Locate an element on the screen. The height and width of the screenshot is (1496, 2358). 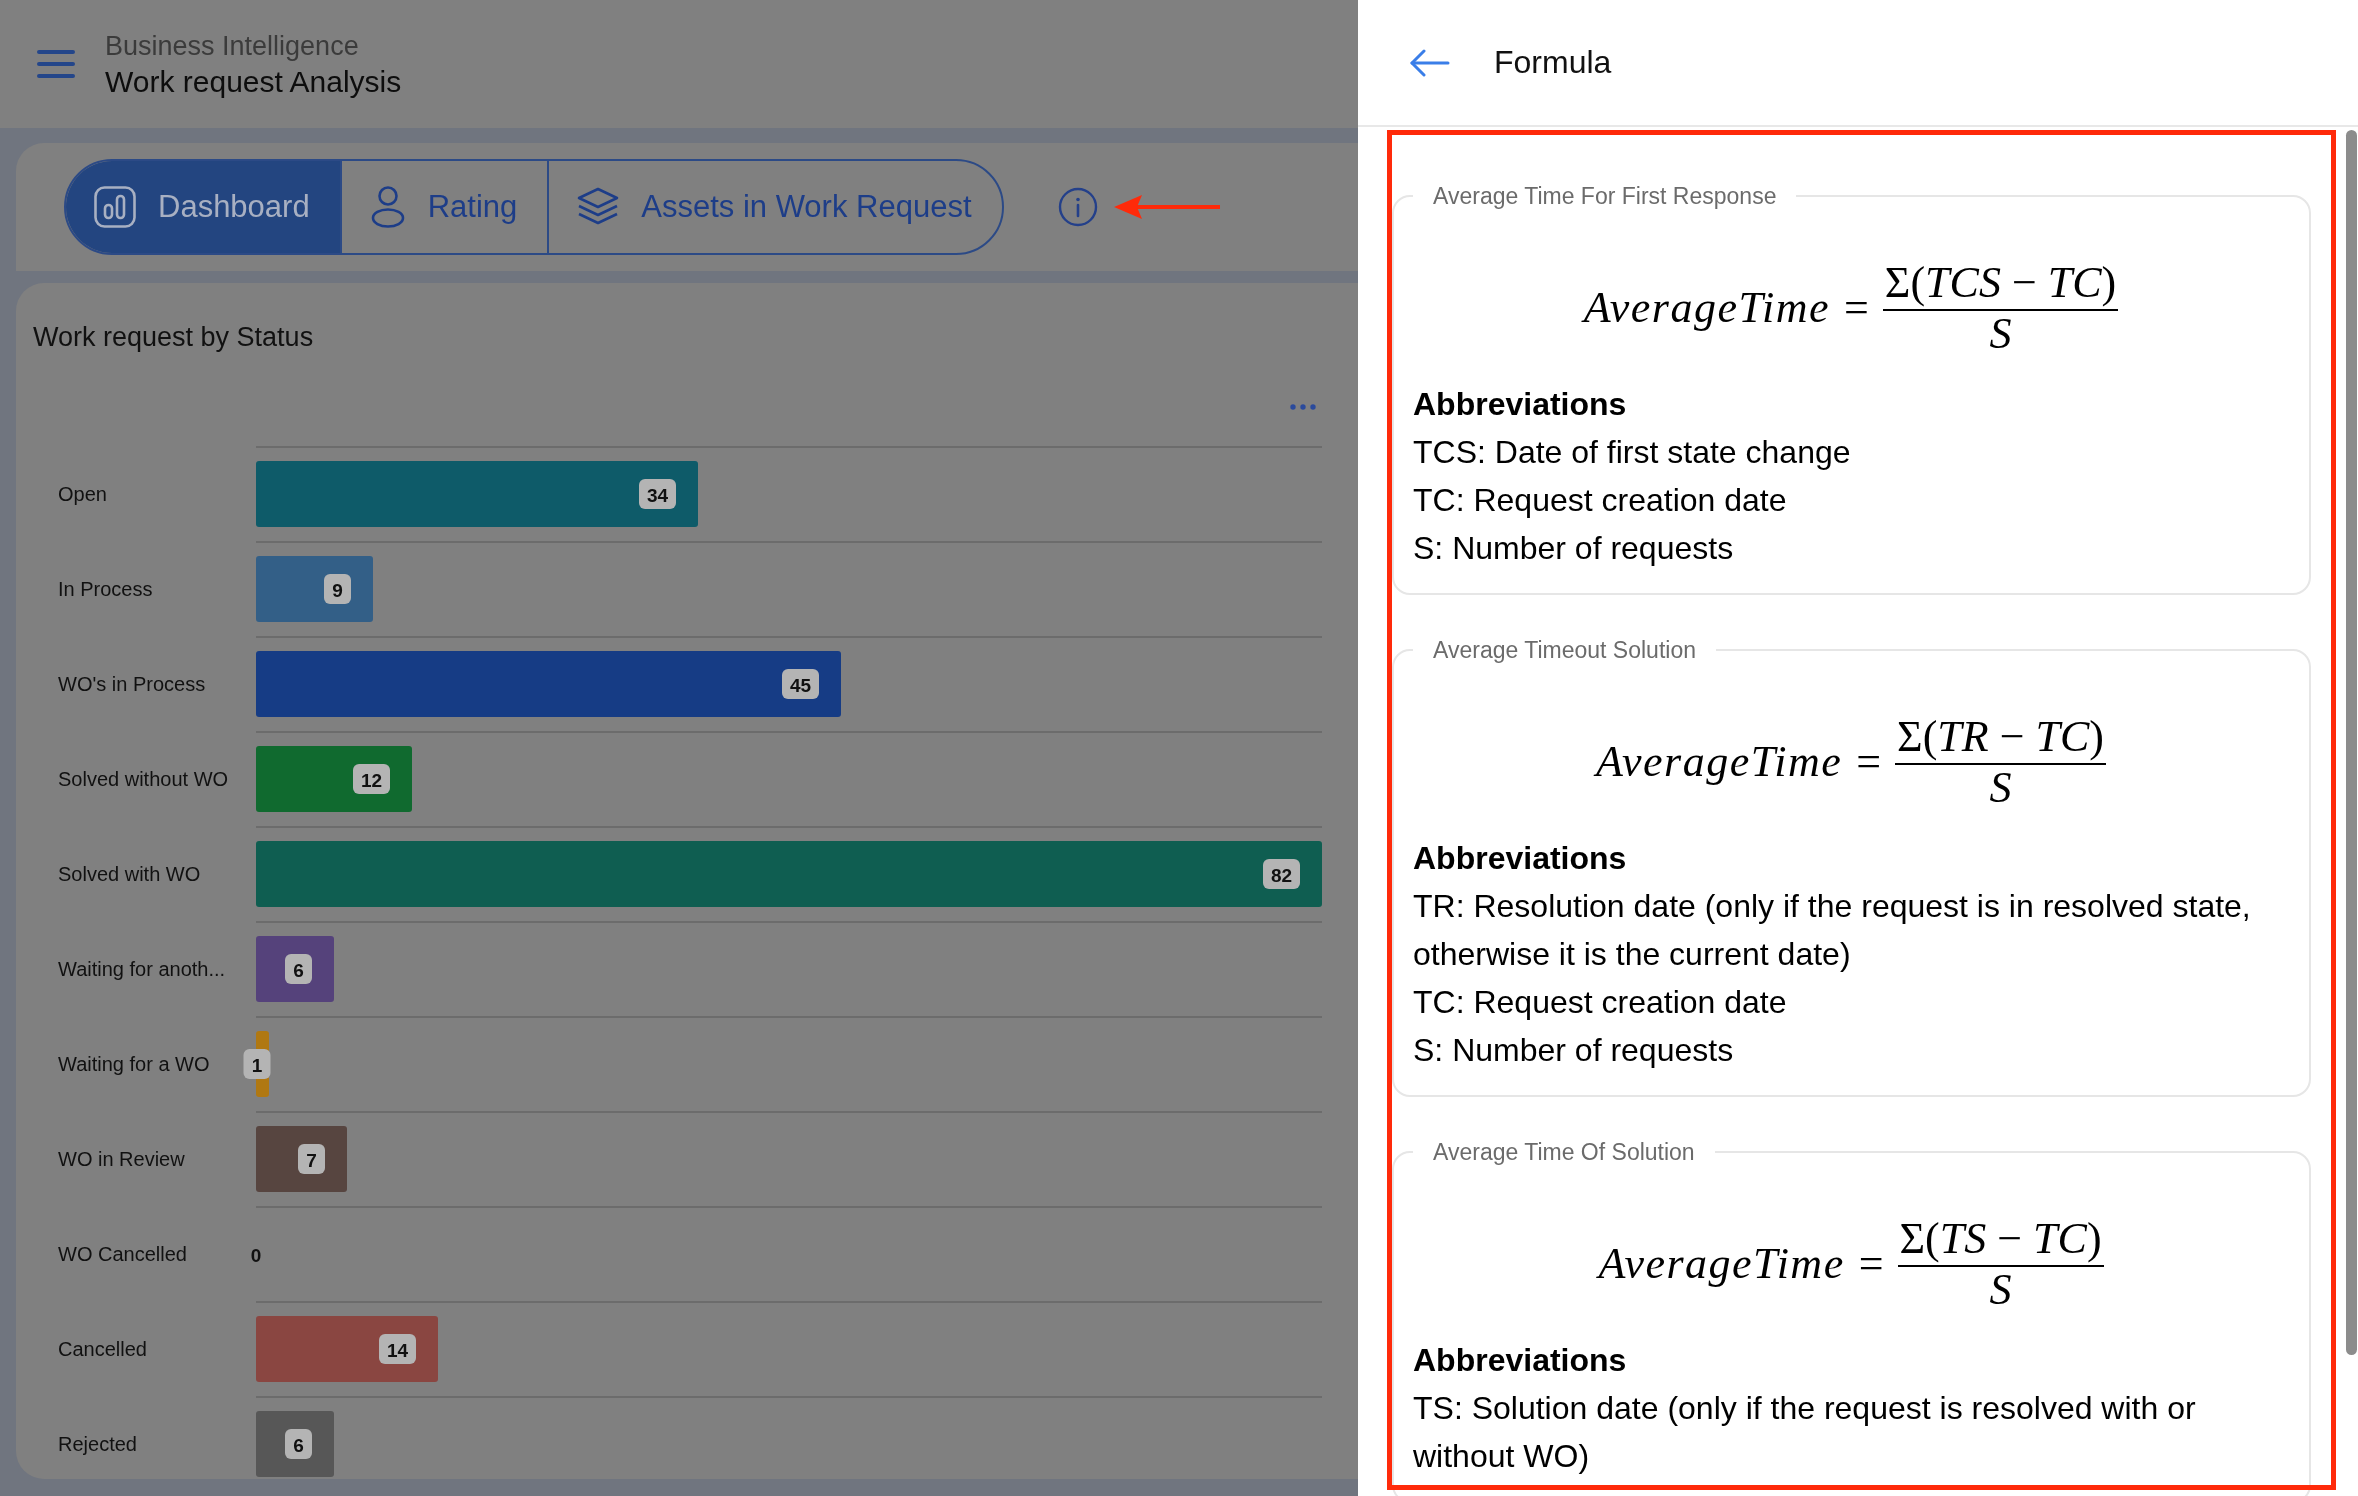
data-label: 14 is located at coordinates (397, 1350).